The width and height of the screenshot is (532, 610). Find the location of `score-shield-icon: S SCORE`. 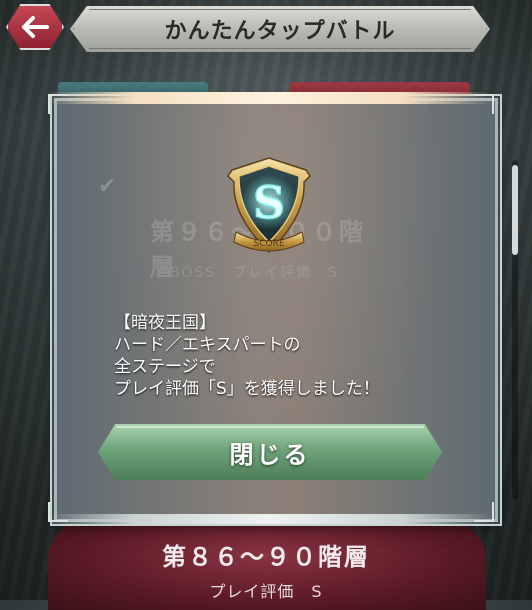

score-shield-icon: S SCORE is located at coordinates (269, 207).